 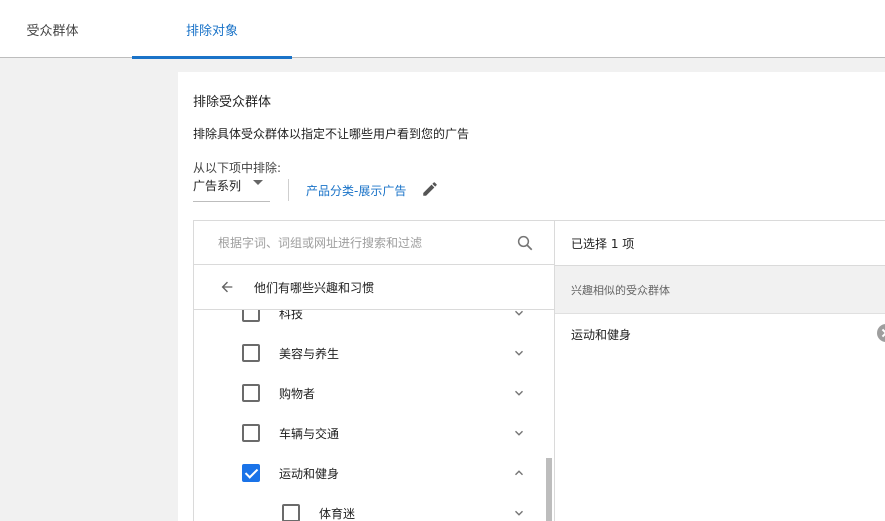 What do you see at coordinates (232, 102) in the screenshot?
I see `panel-heading: 排除受众群体` at bounding box center [232, 102].